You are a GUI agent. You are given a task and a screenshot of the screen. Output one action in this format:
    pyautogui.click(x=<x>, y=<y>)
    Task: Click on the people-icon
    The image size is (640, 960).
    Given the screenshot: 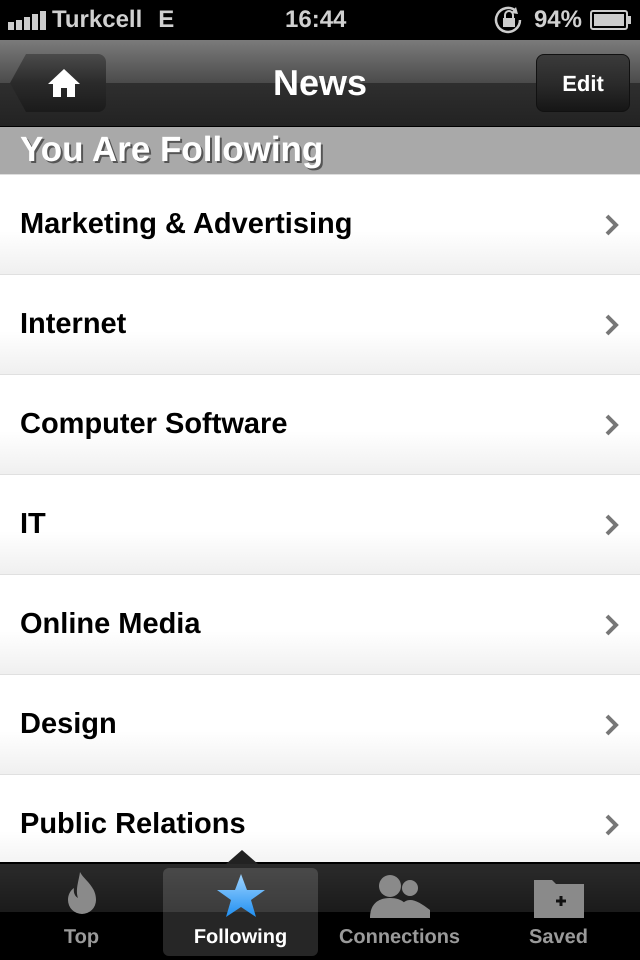 What is the action you would take?
    pyautogui.click(x=400, y=896)
    